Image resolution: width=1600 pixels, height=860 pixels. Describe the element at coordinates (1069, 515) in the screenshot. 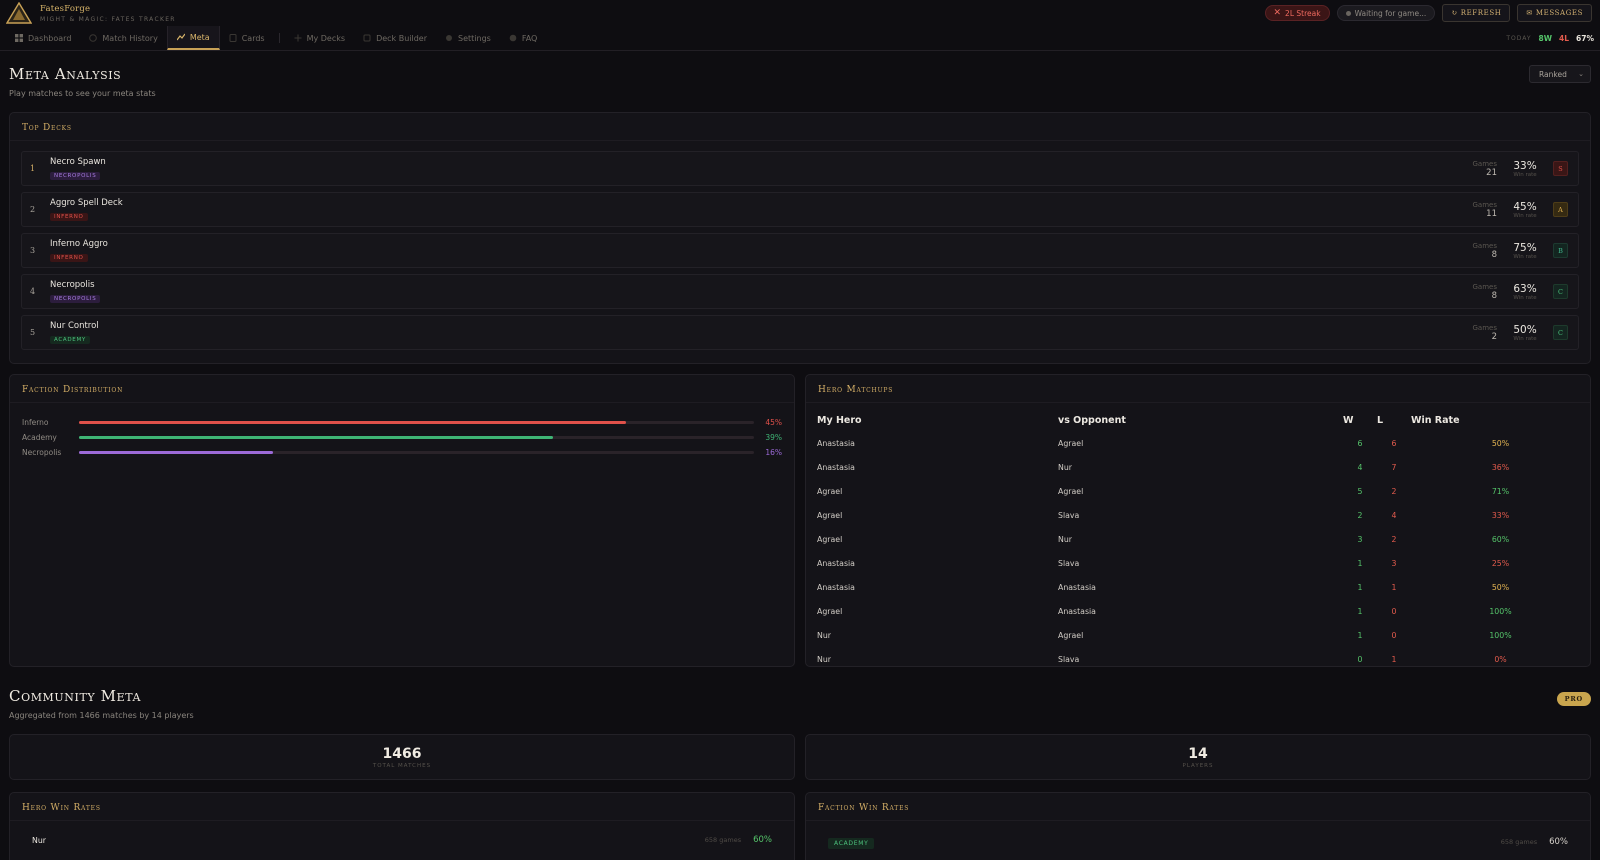

I see `opponent-cell: Slava` at that location.